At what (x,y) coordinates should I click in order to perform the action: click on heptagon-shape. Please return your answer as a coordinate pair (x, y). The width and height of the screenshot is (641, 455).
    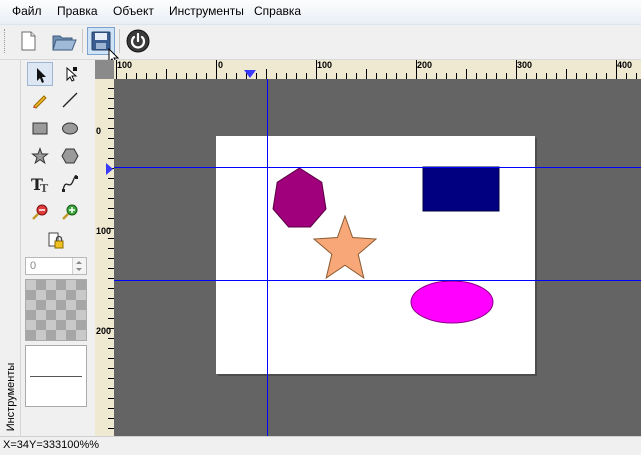
    Looking at the image, I should click on (299, 197).